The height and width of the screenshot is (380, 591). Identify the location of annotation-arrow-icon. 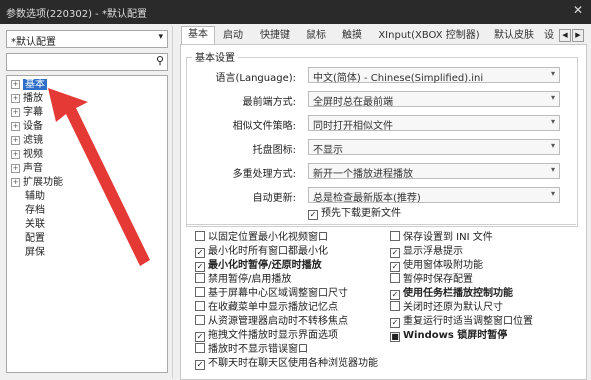
(99, 177).